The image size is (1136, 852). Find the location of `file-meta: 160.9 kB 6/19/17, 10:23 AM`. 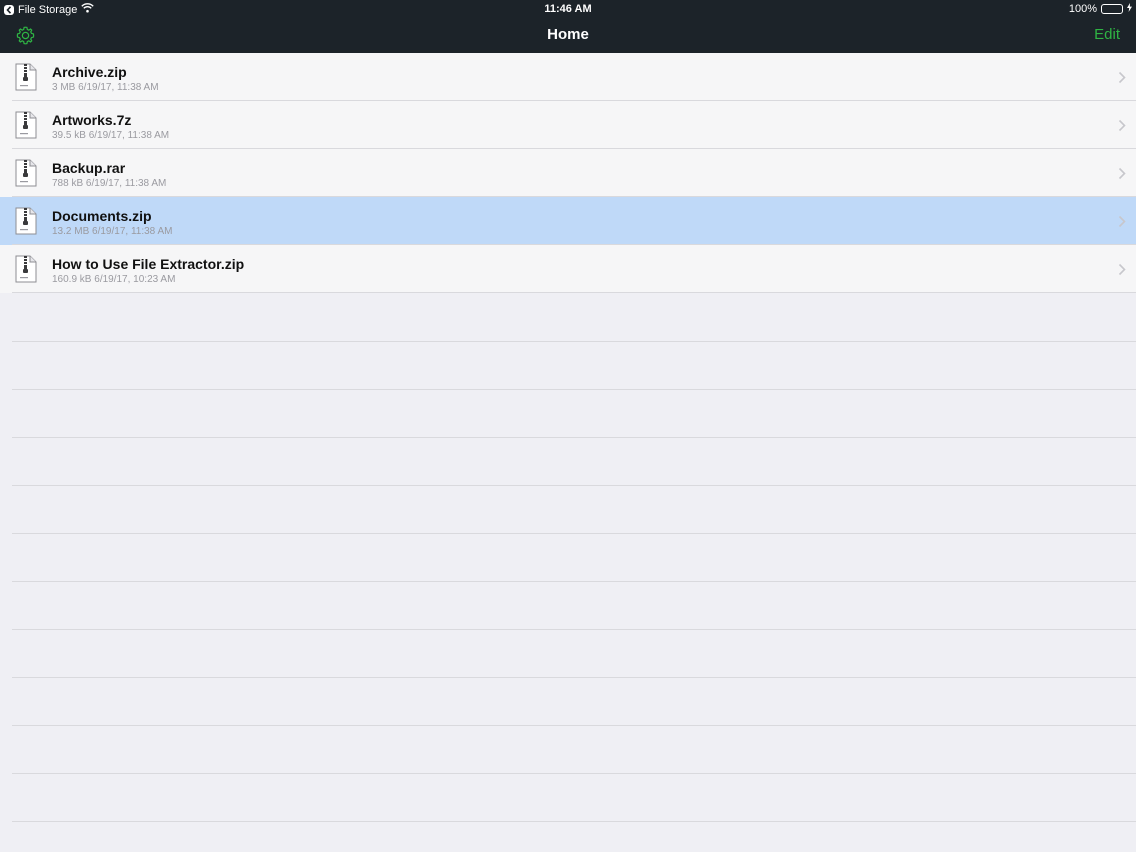

file-meta: 160.9 kB 6/19/17, 10:23 AM is located at coordinates (114, 279).